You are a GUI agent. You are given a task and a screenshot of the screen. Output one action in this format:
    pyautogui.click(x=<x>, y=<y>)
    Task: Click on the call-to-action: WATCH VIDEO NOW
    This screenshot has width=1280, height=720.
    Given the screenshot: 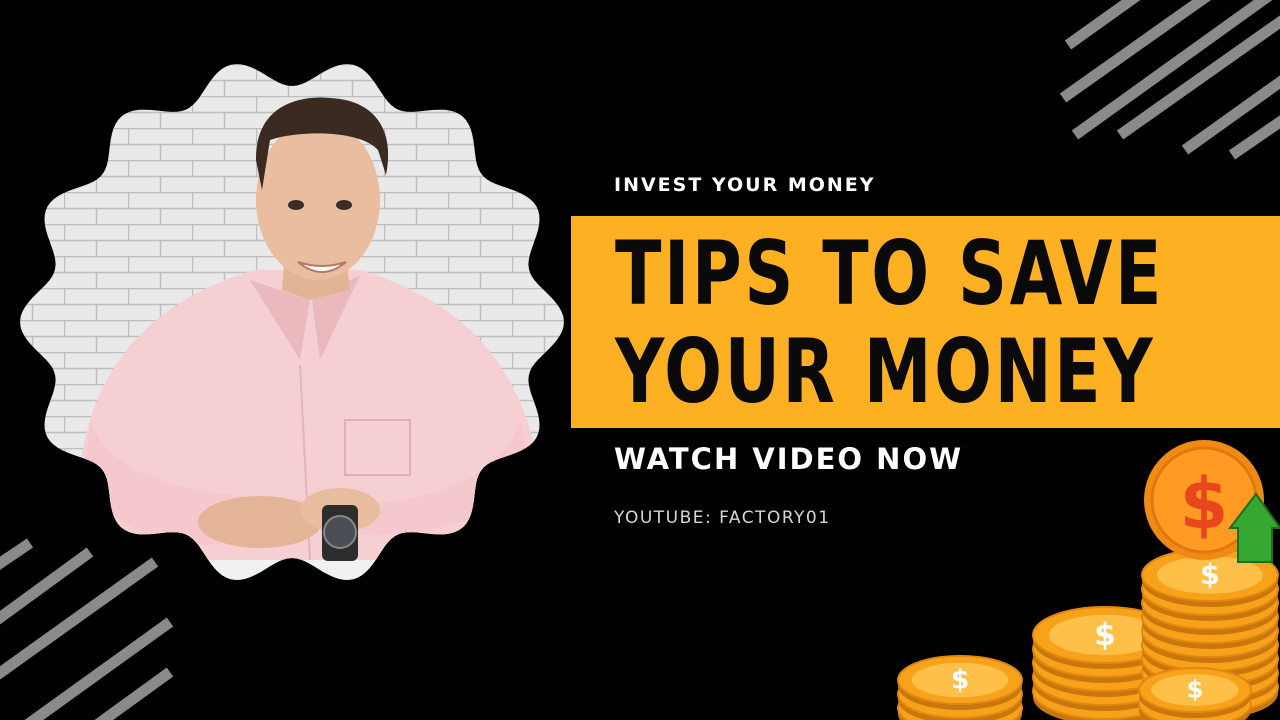 What is the action you would take?
    pyautogui.click(x=789, y=459)
    